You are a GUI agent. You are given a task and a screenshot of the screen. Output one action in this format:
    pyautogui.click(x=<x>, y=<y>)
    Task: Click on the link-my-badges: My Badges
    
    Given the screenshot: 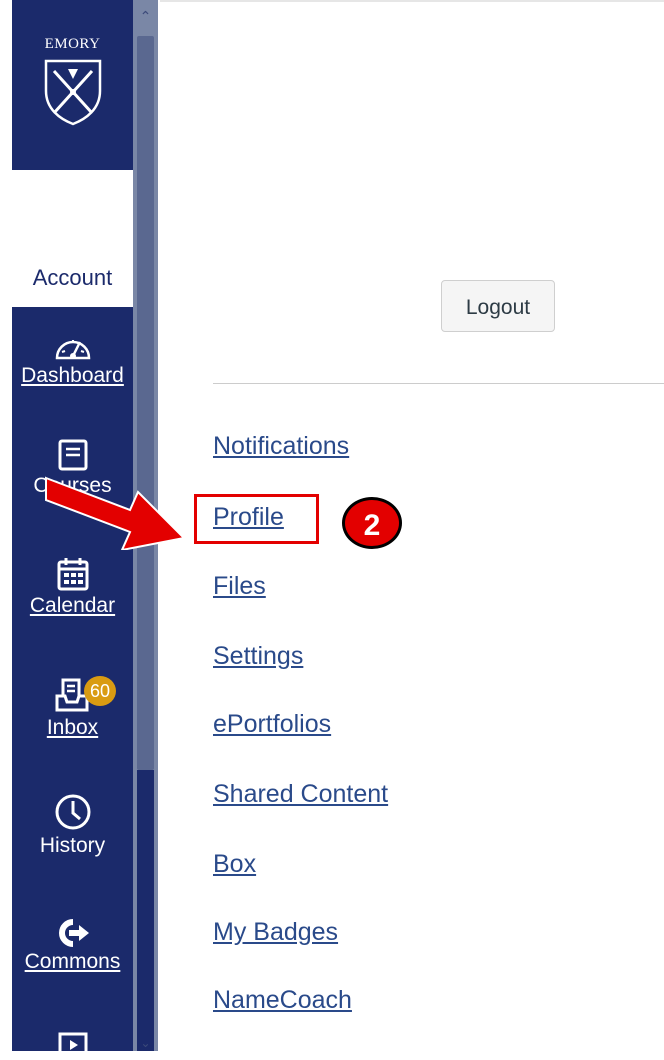 What is the action you would take?
    pyautogui.click(x=275, y=932)
    